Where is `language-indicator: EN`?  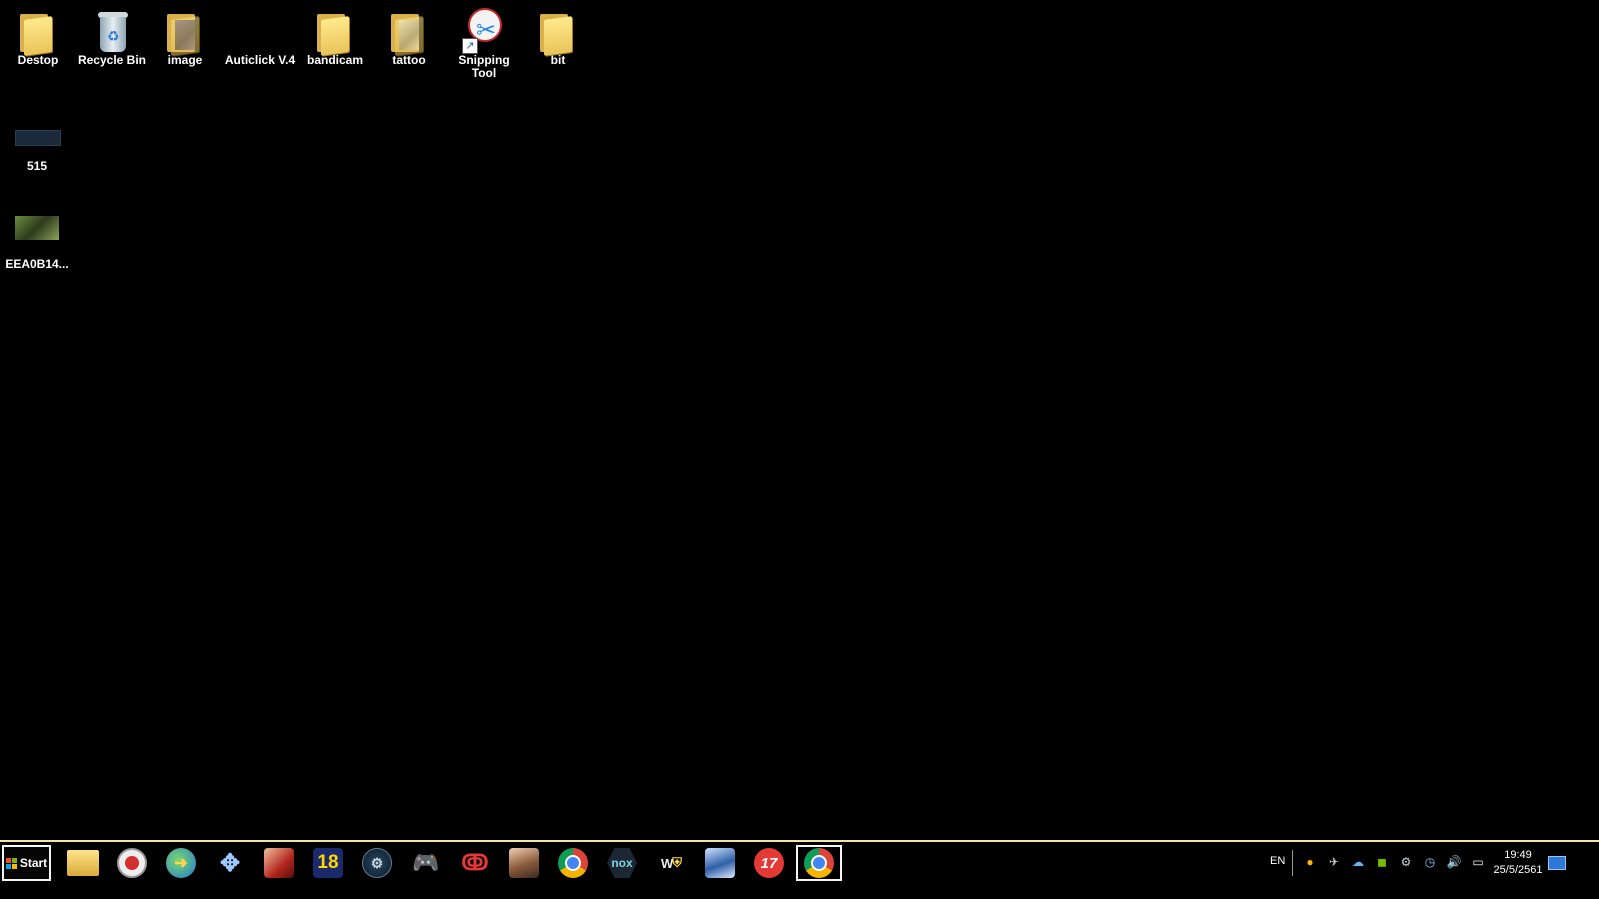 language-indicator: EN is located at coordinates (1277, 861).